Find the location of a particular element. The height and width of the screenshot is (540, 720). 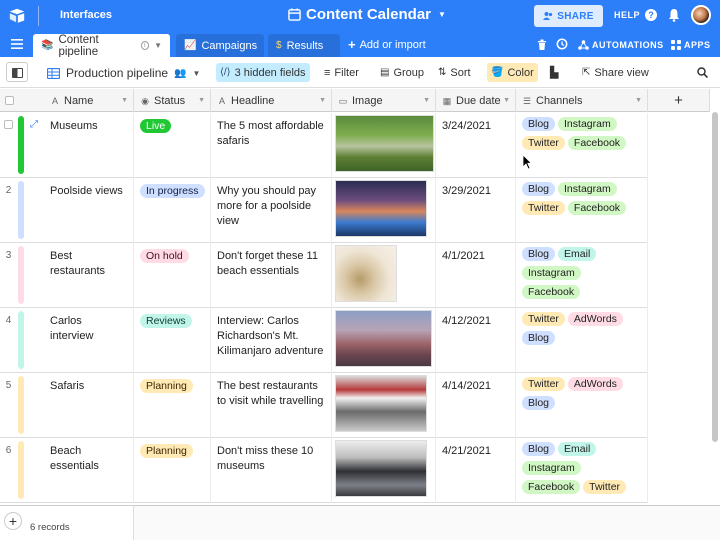

name-cell: Beach essentials is located at coordinates (89, 470).